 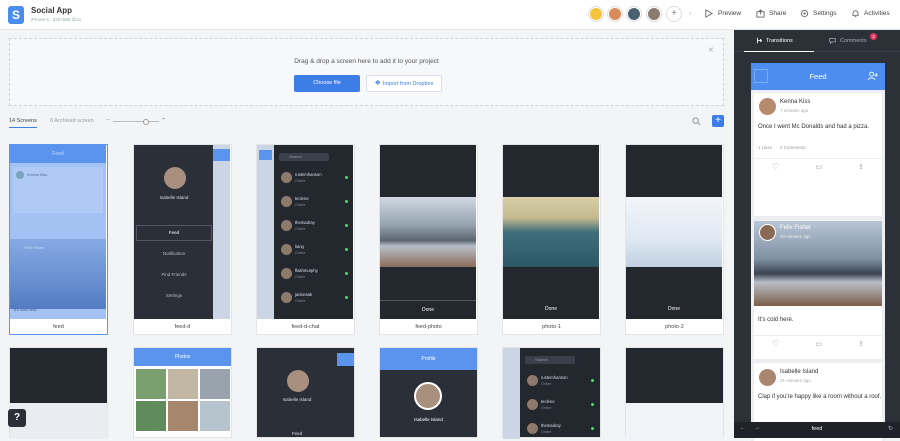 What do you see at coordinates (877, 13) in the screenshot?
I see `activities-button: Activities` at bounding box center [877, 13].